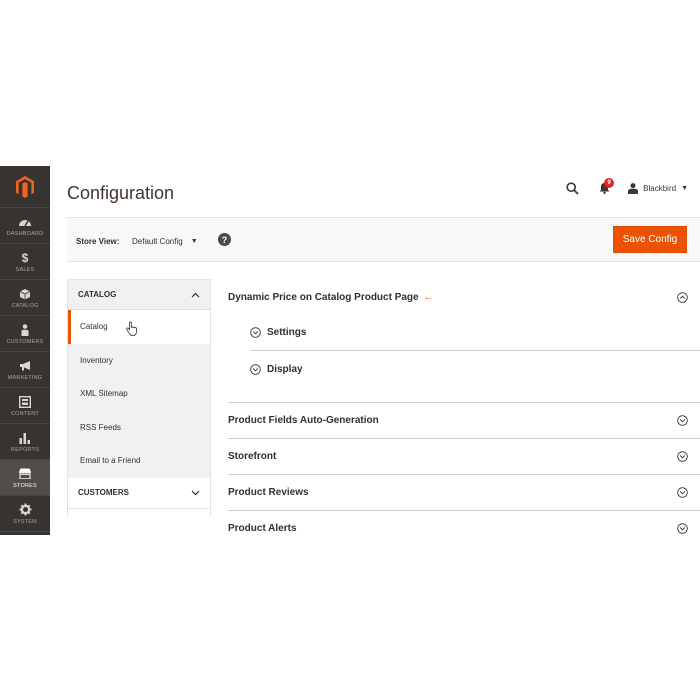 The image size is (700, 700). Describe the element at coordinates (139, 512) in the screenshot. I see `tab-gap` at that location.